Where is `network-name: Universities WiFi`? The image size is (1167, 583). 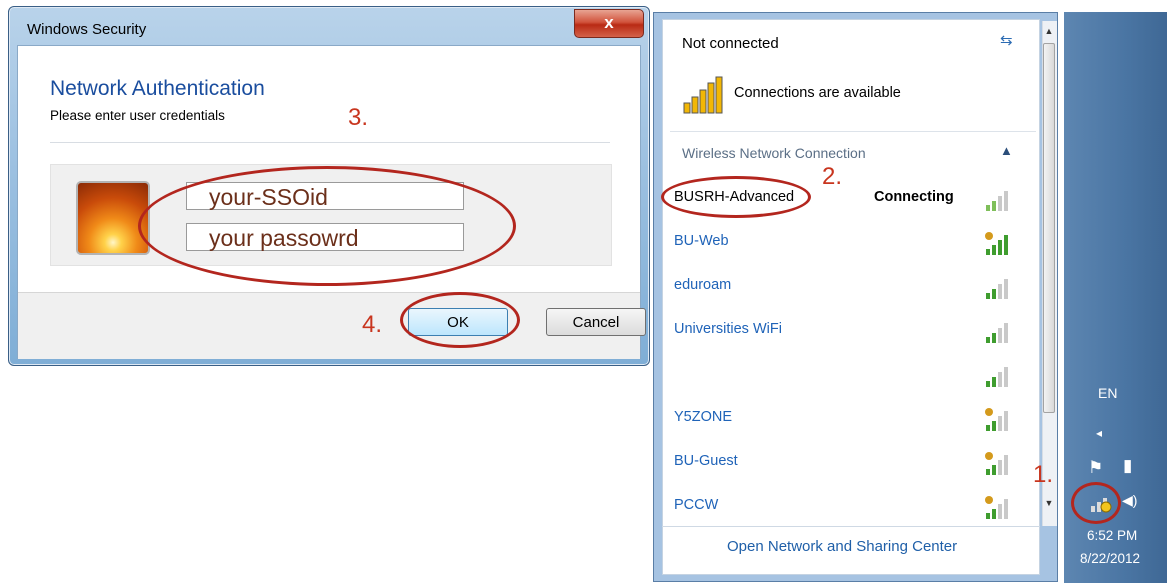 network-name: Universities WiFi is located at coordinates (728, 329).